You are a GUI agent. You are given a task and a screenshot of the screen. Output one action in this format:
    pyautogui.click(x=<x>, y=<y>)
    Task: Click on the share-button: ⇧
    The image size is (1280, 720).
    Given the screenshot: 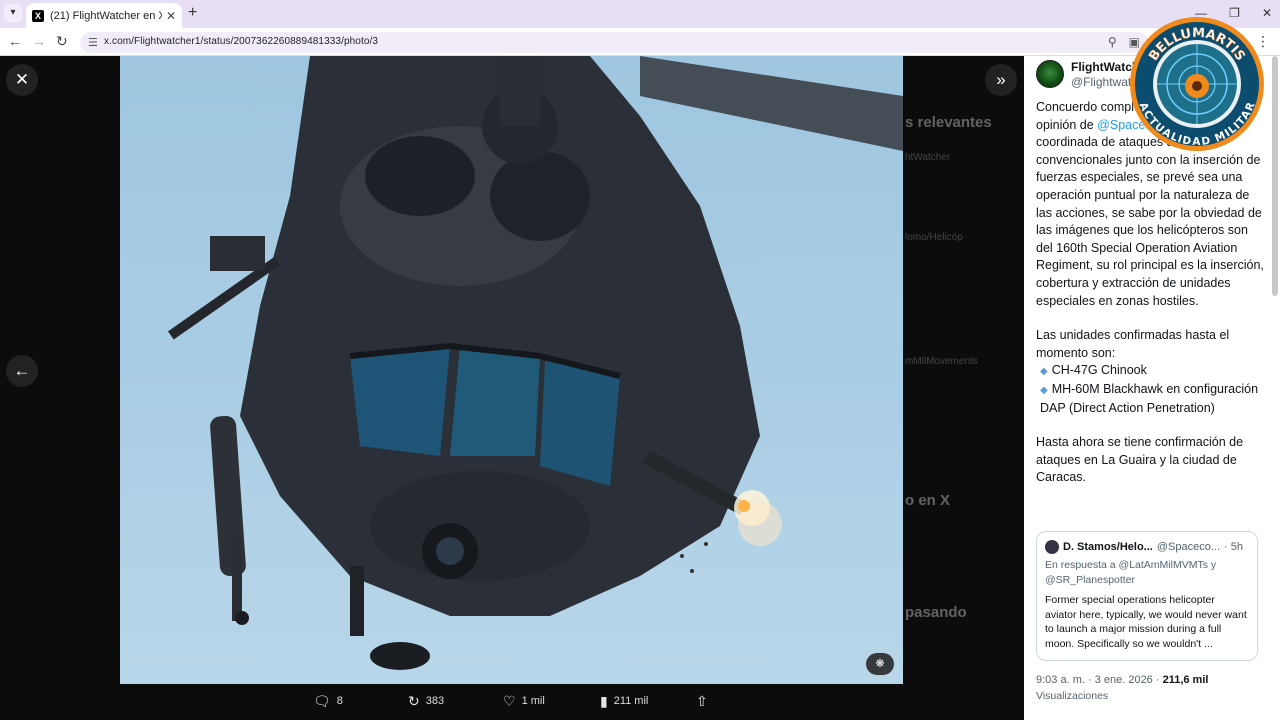 What is the action you would take?
    pyautogui.click(x=702, y=701)
    